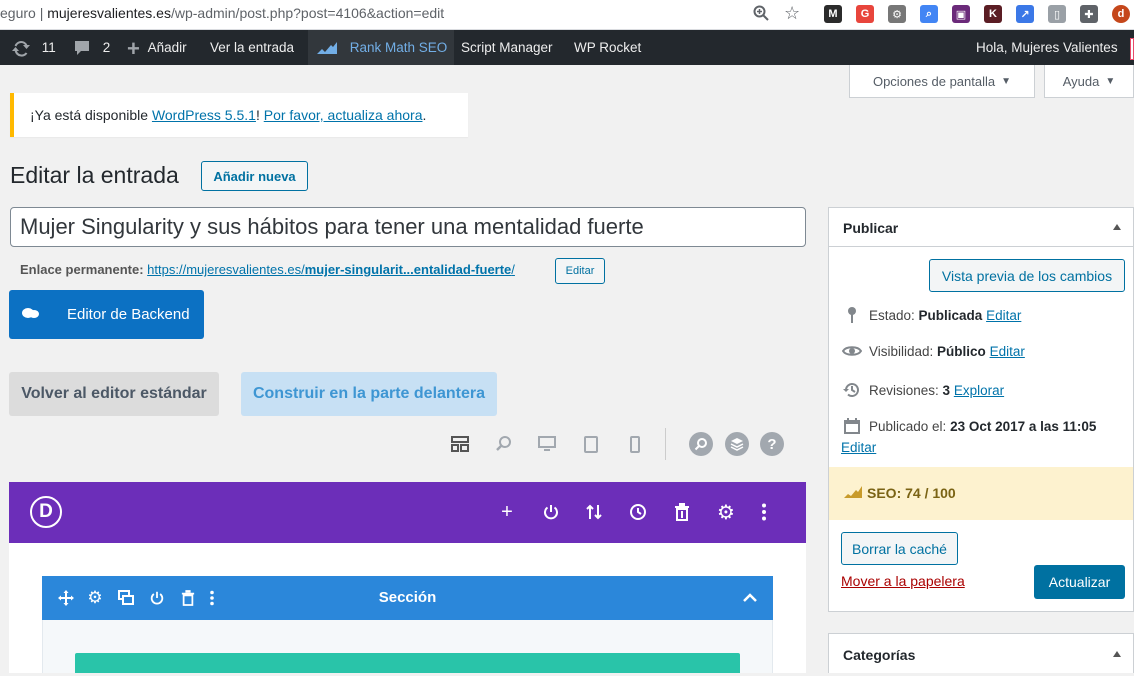 Image resolution: width=1134 pixels, height=676 pixels. Describe the element at coordinates (1117, 654) in the screenshot. I see `categories-collapse-caret-icon` at that location.